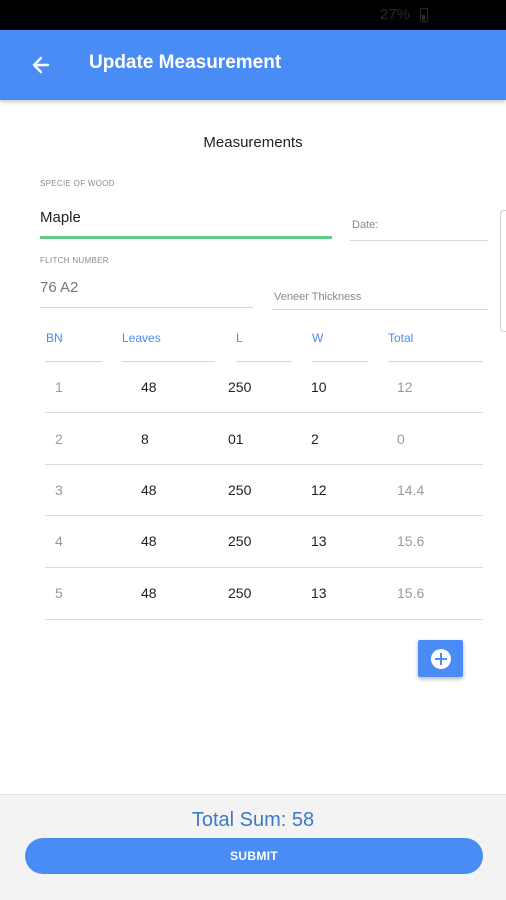 The image size is (506, 900). What do you see at coordinates (59, 439) in the screenshot?
I see `cell-bn: 2` at bounding box center [59, 439].